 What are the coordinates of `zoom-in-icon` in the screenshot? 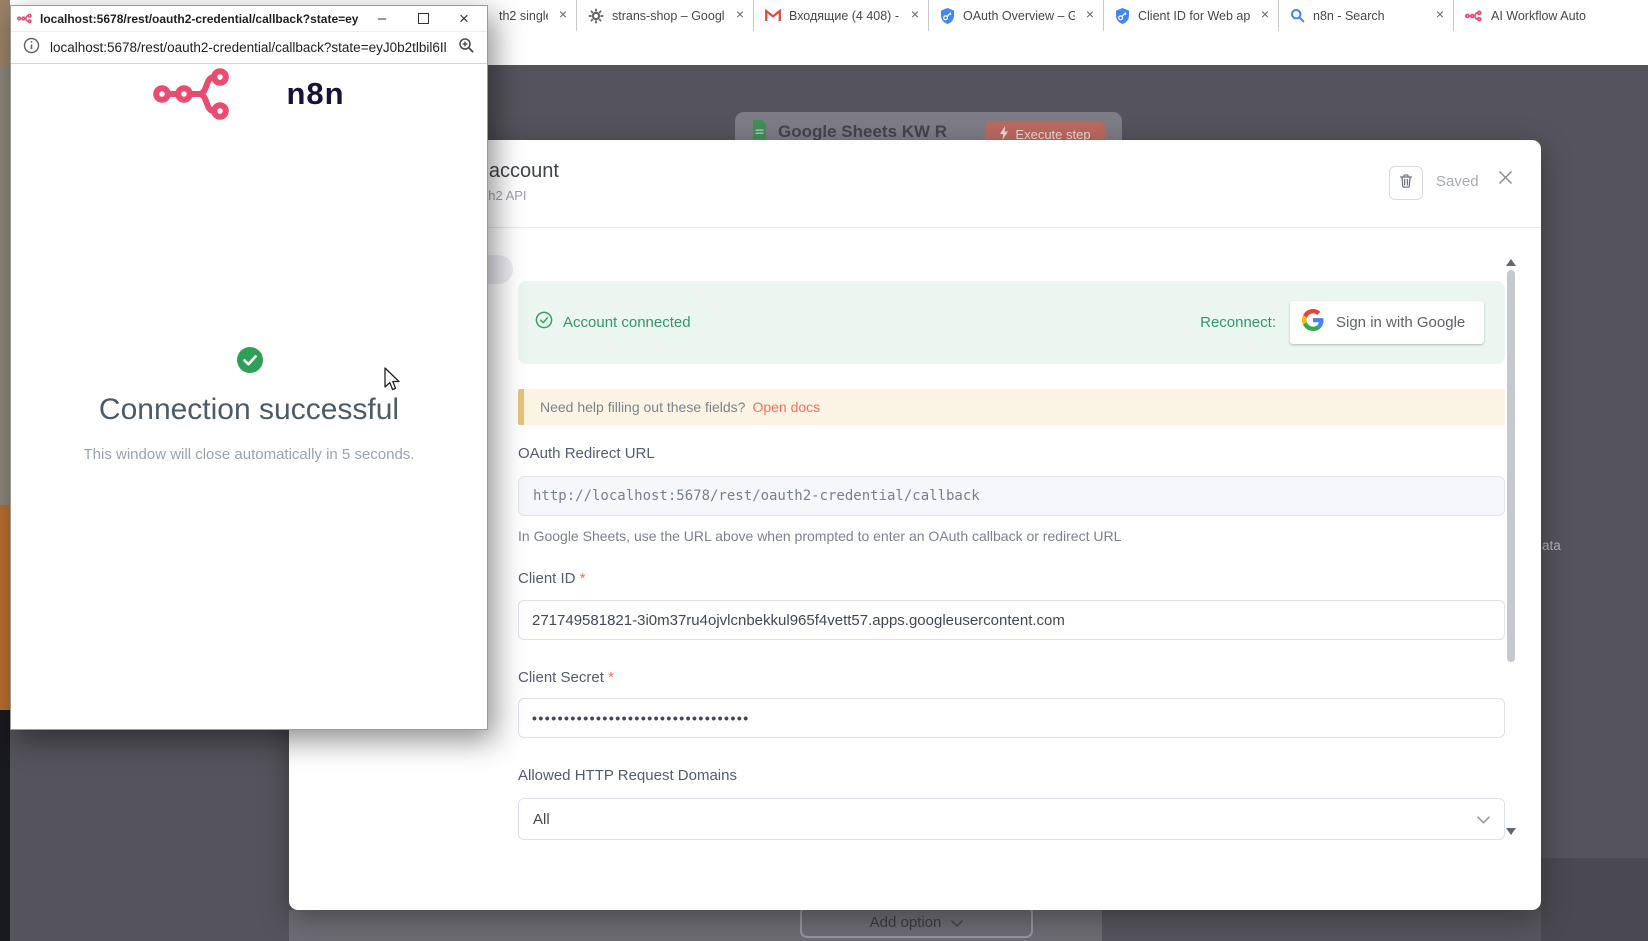 It's located at (466, 48).